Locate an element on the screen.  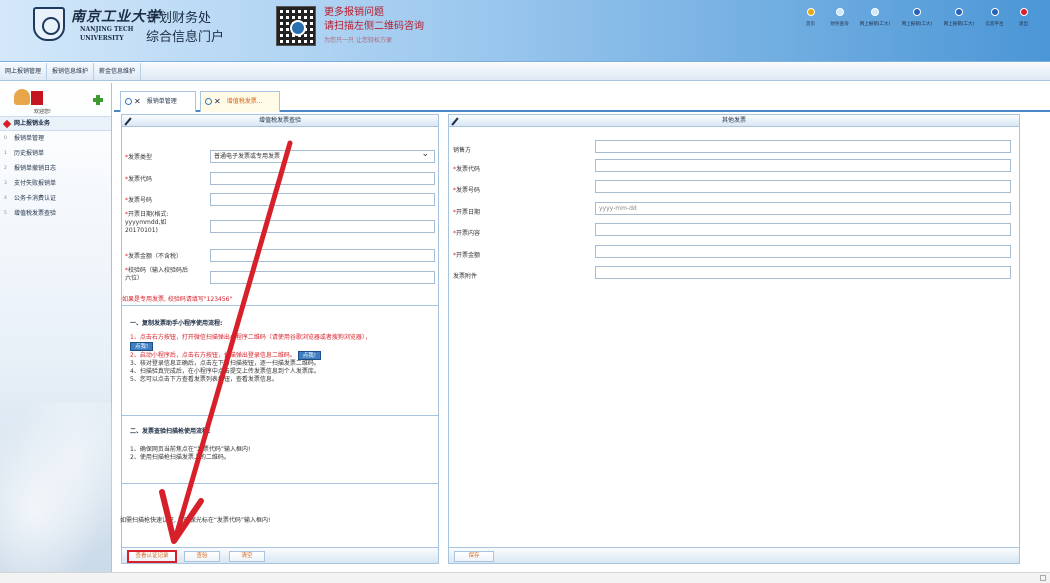
invoice-date-input is located at coordinates (322, 226).